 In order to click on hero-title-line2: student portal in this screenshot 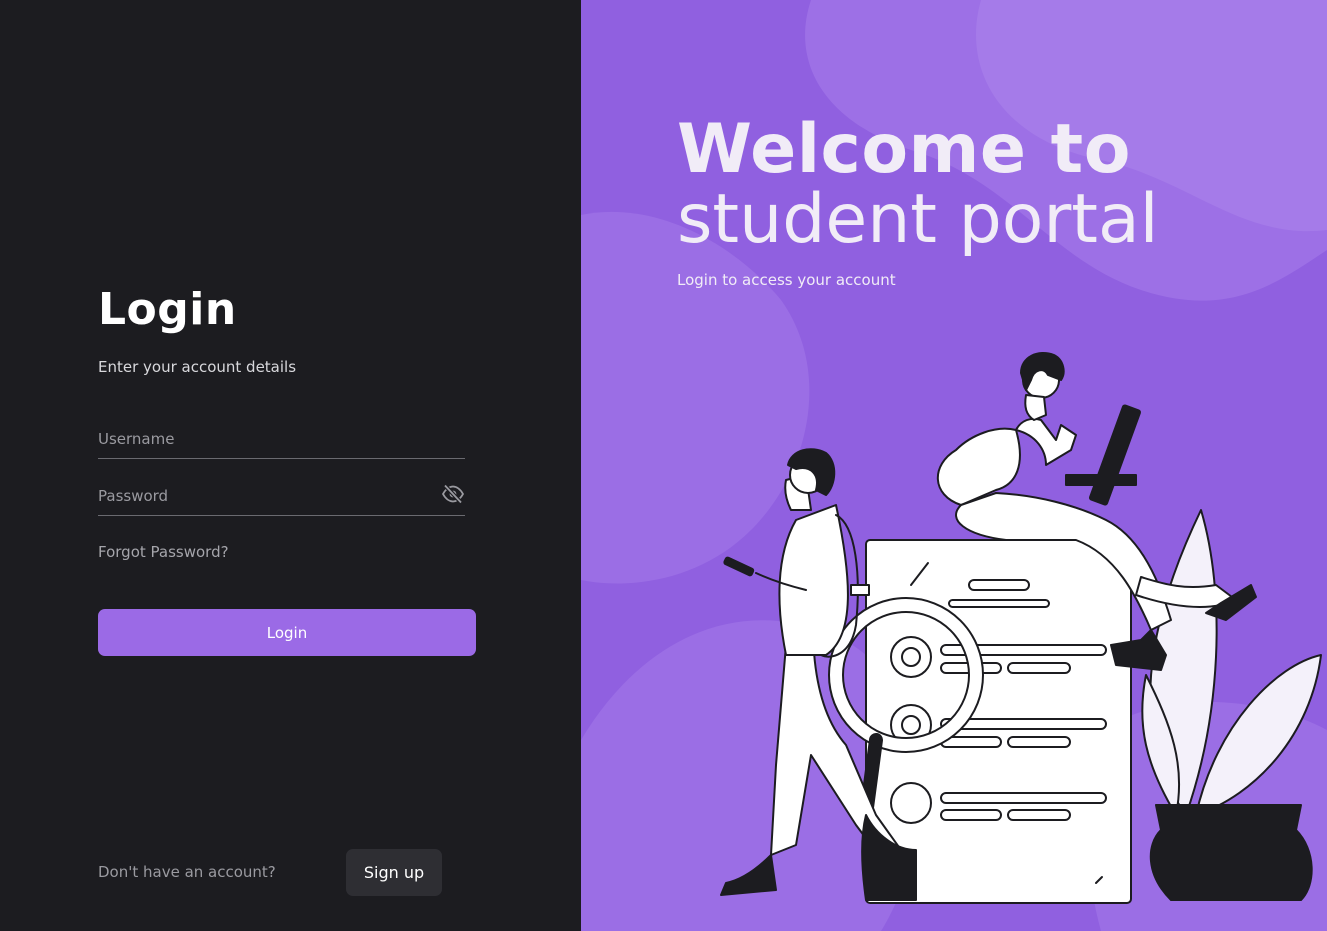, I will do `click(918, 219)`.